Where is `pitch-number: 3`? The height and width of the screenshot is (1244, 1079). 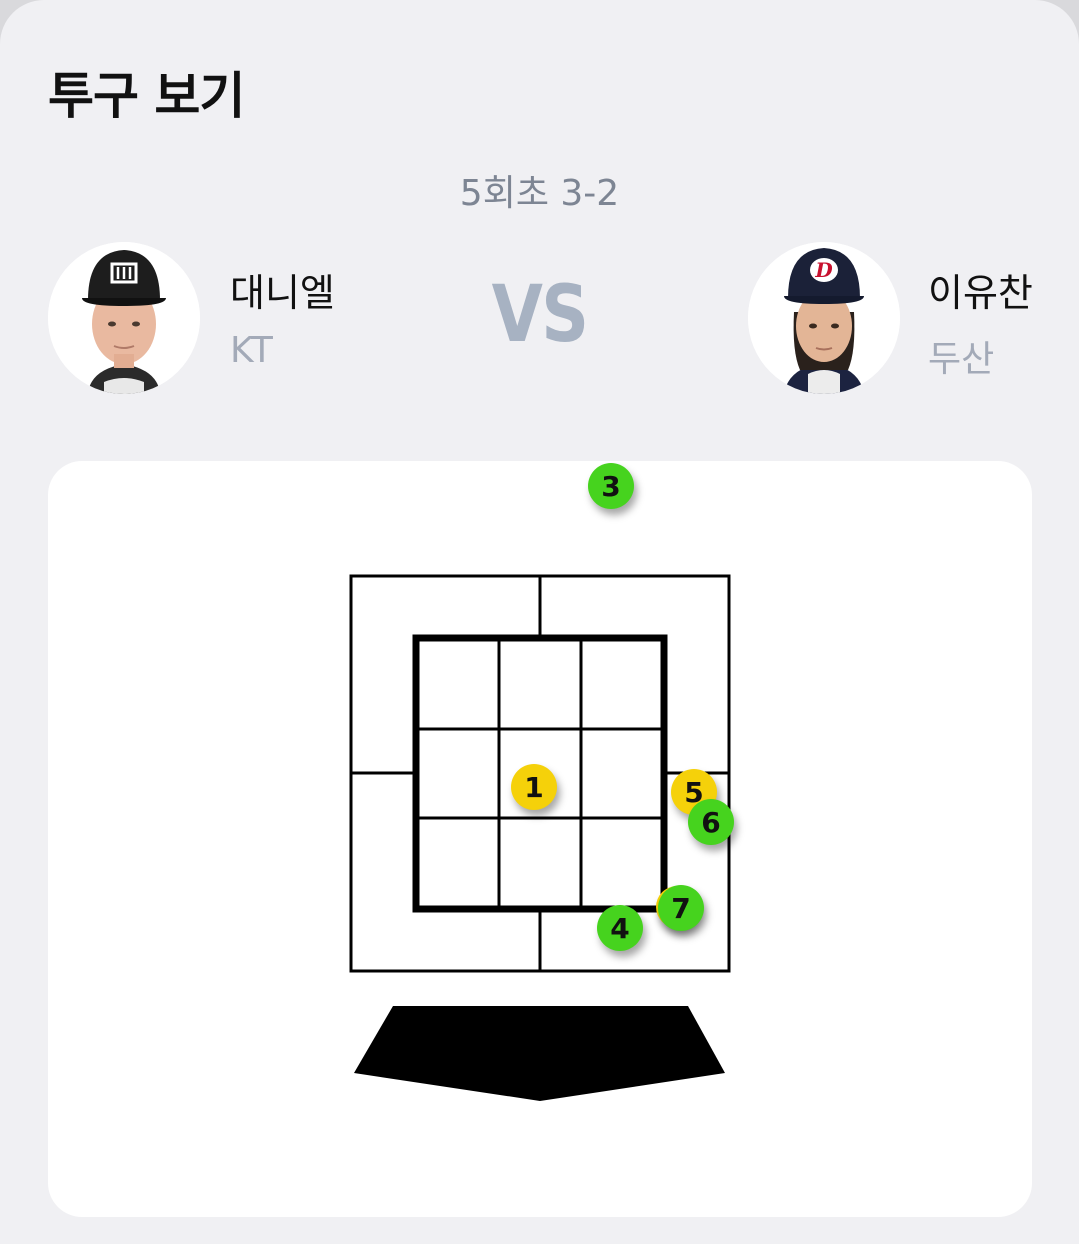
pitch-number: 3 is located at coordinates (611, 486).